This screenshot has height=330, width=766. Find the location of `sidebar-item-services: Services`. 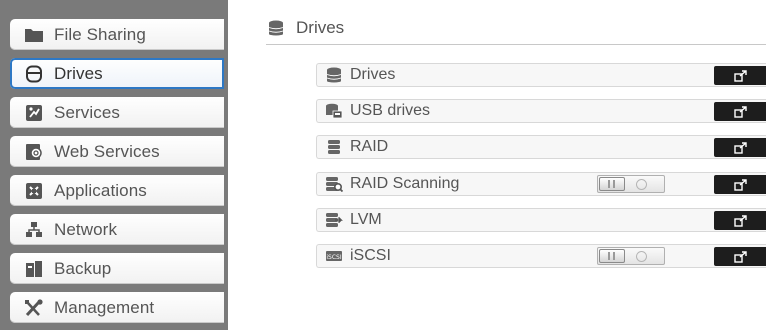

sidebar-item-services: Services is located at coordinates (117, 112).